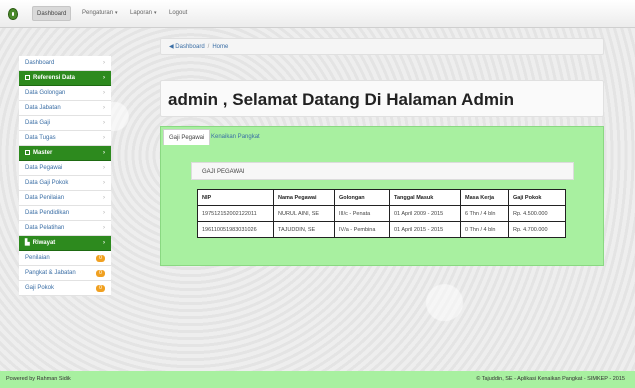  Describe the element at coordinates (50, 273) in the screenshot. I see `sidebar-item-label: Pangkat & Jabatan` at that location.